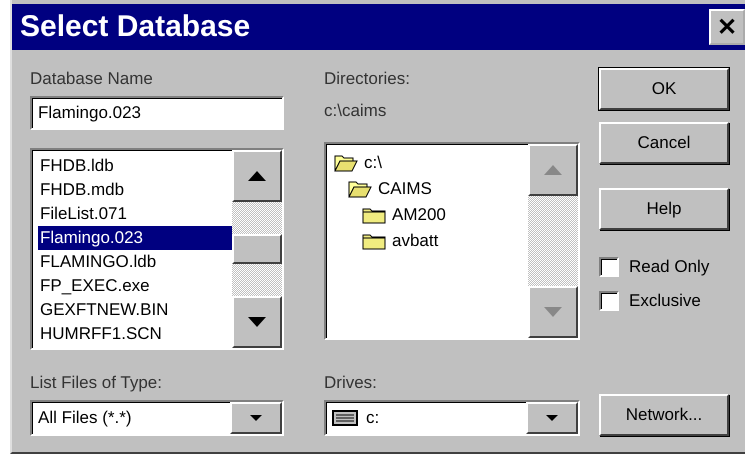  What do you see at coordinates (135, 214) in the screenshot?
I see `file-item: FileList.071` at bounding box center [135, 214].